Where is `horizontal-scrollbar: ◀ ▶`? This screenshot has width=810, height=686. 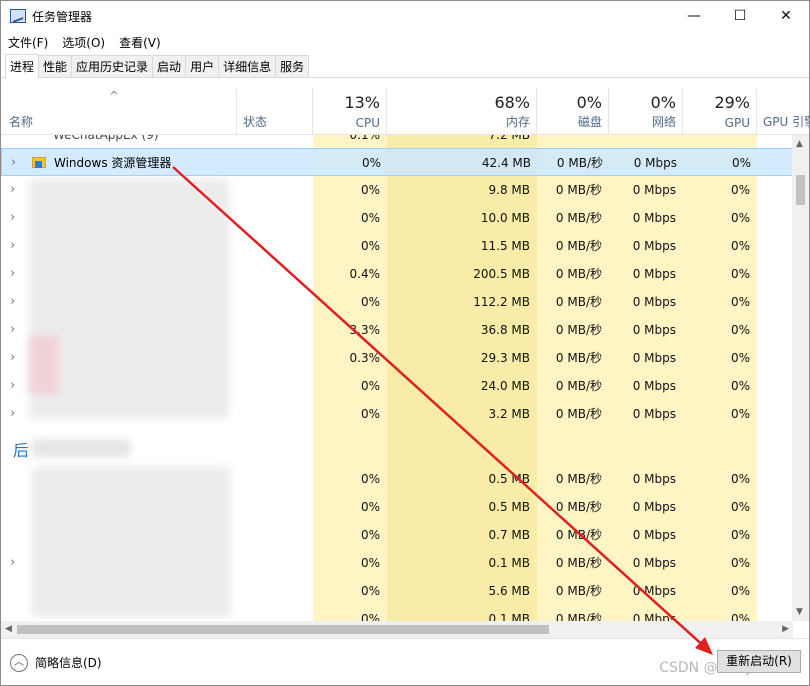
horizontal-scrollbar: ◀ ▶ is located at coordinates (397, 629).